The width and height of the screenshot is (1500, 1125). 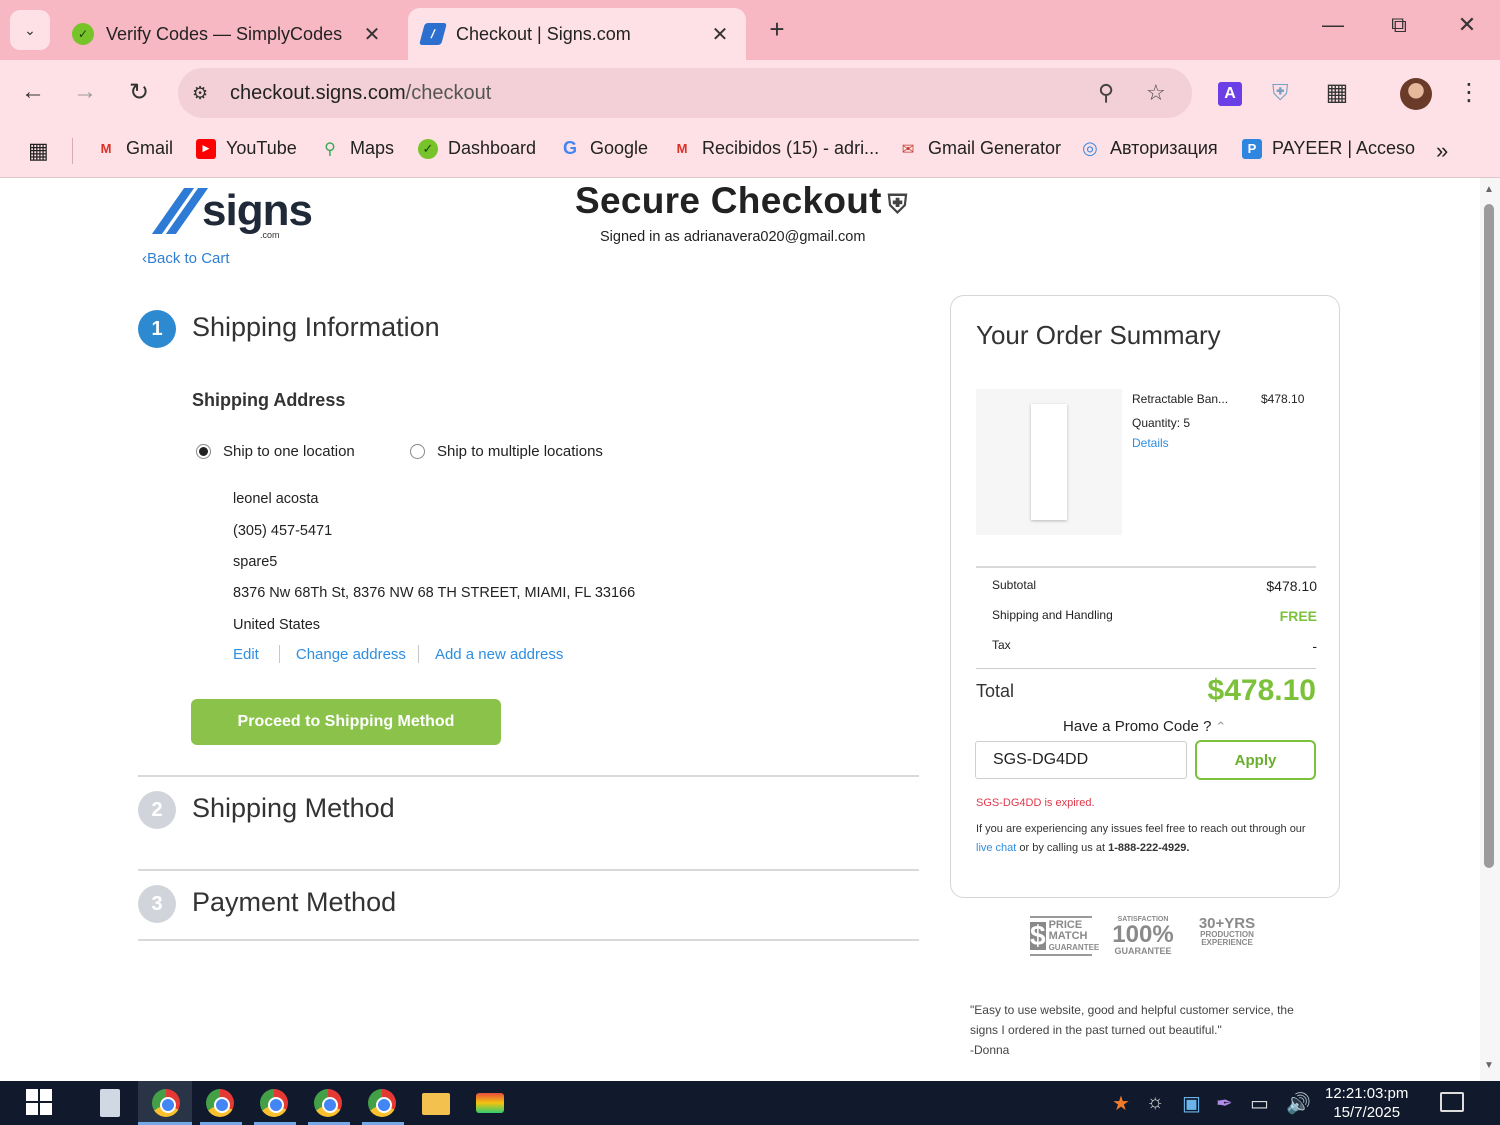 I want to click on url-text: checkout.signs.com/checkout, so click(x=360, y=93).